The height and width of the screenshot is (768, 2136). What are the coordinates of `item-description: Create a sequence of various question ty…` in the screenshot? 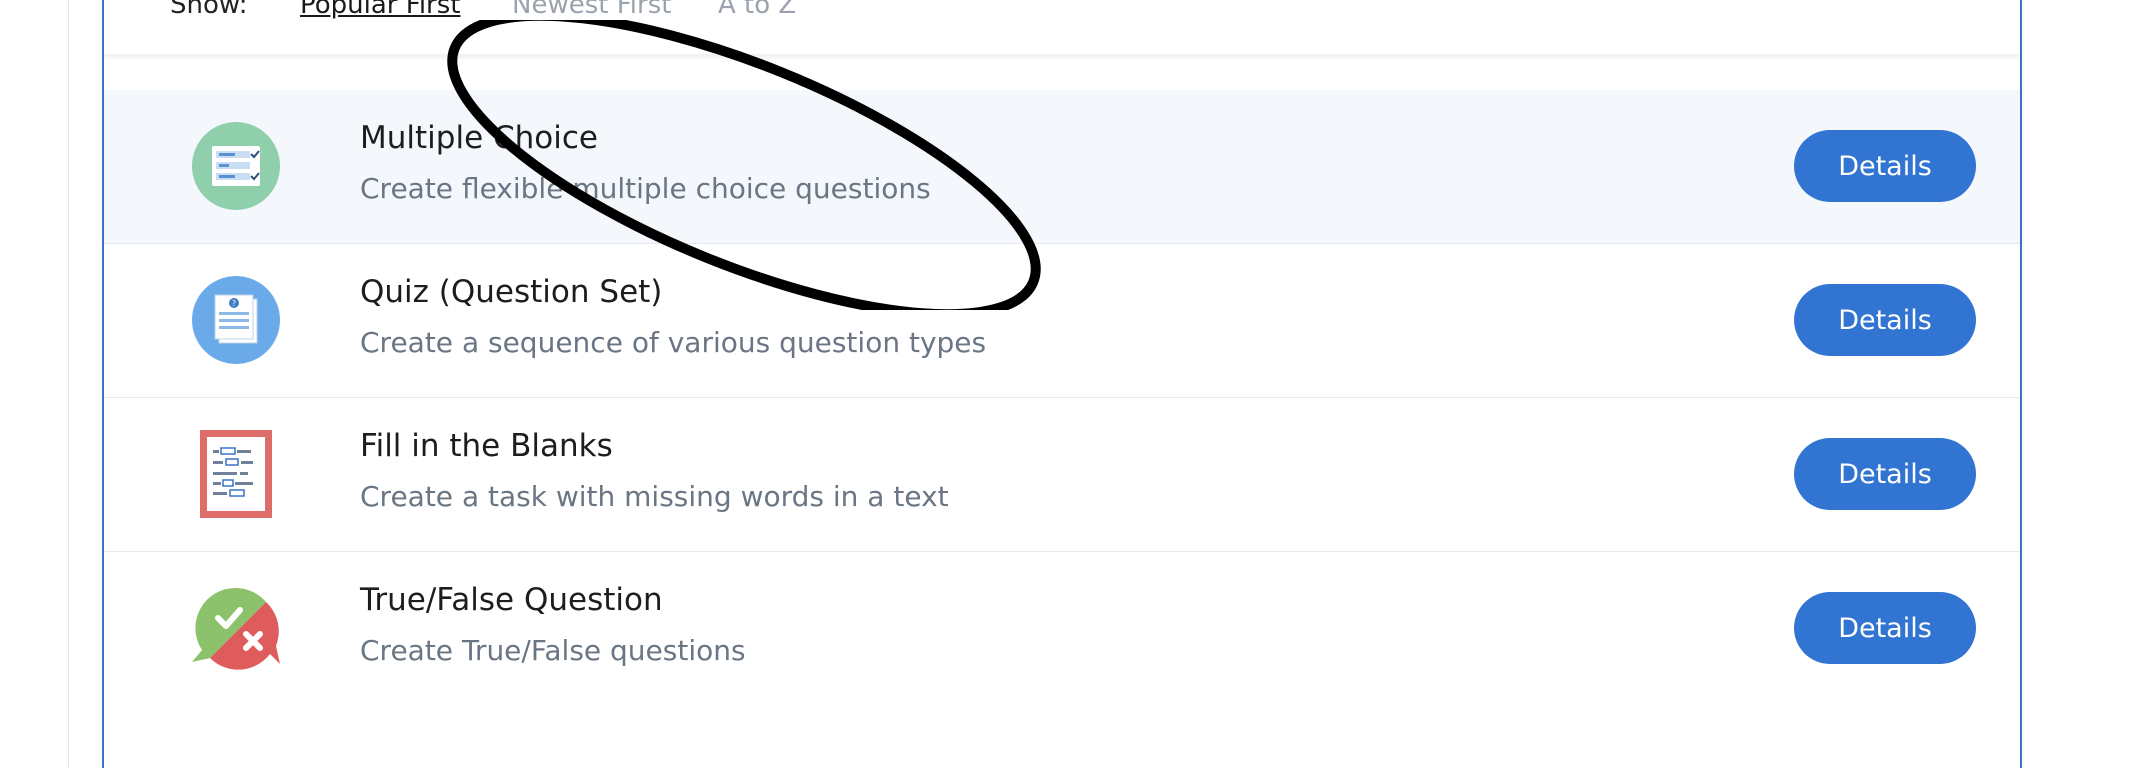 It's located at (673, 342).